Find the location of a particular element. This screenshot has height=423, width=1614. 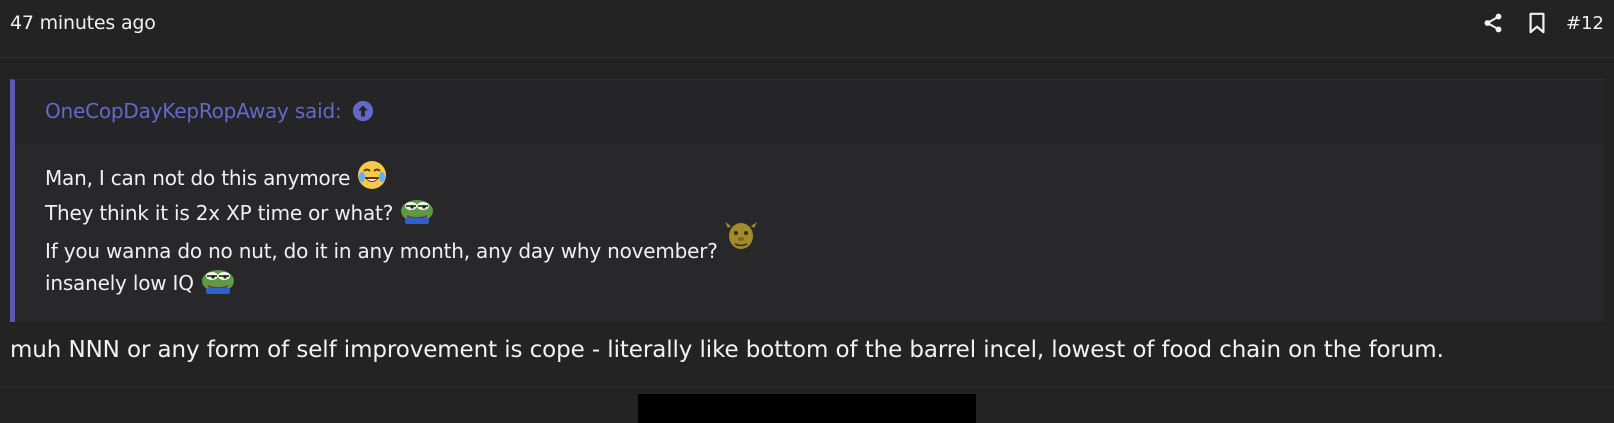

shrek-emoji is located at coordinates (741, 237).